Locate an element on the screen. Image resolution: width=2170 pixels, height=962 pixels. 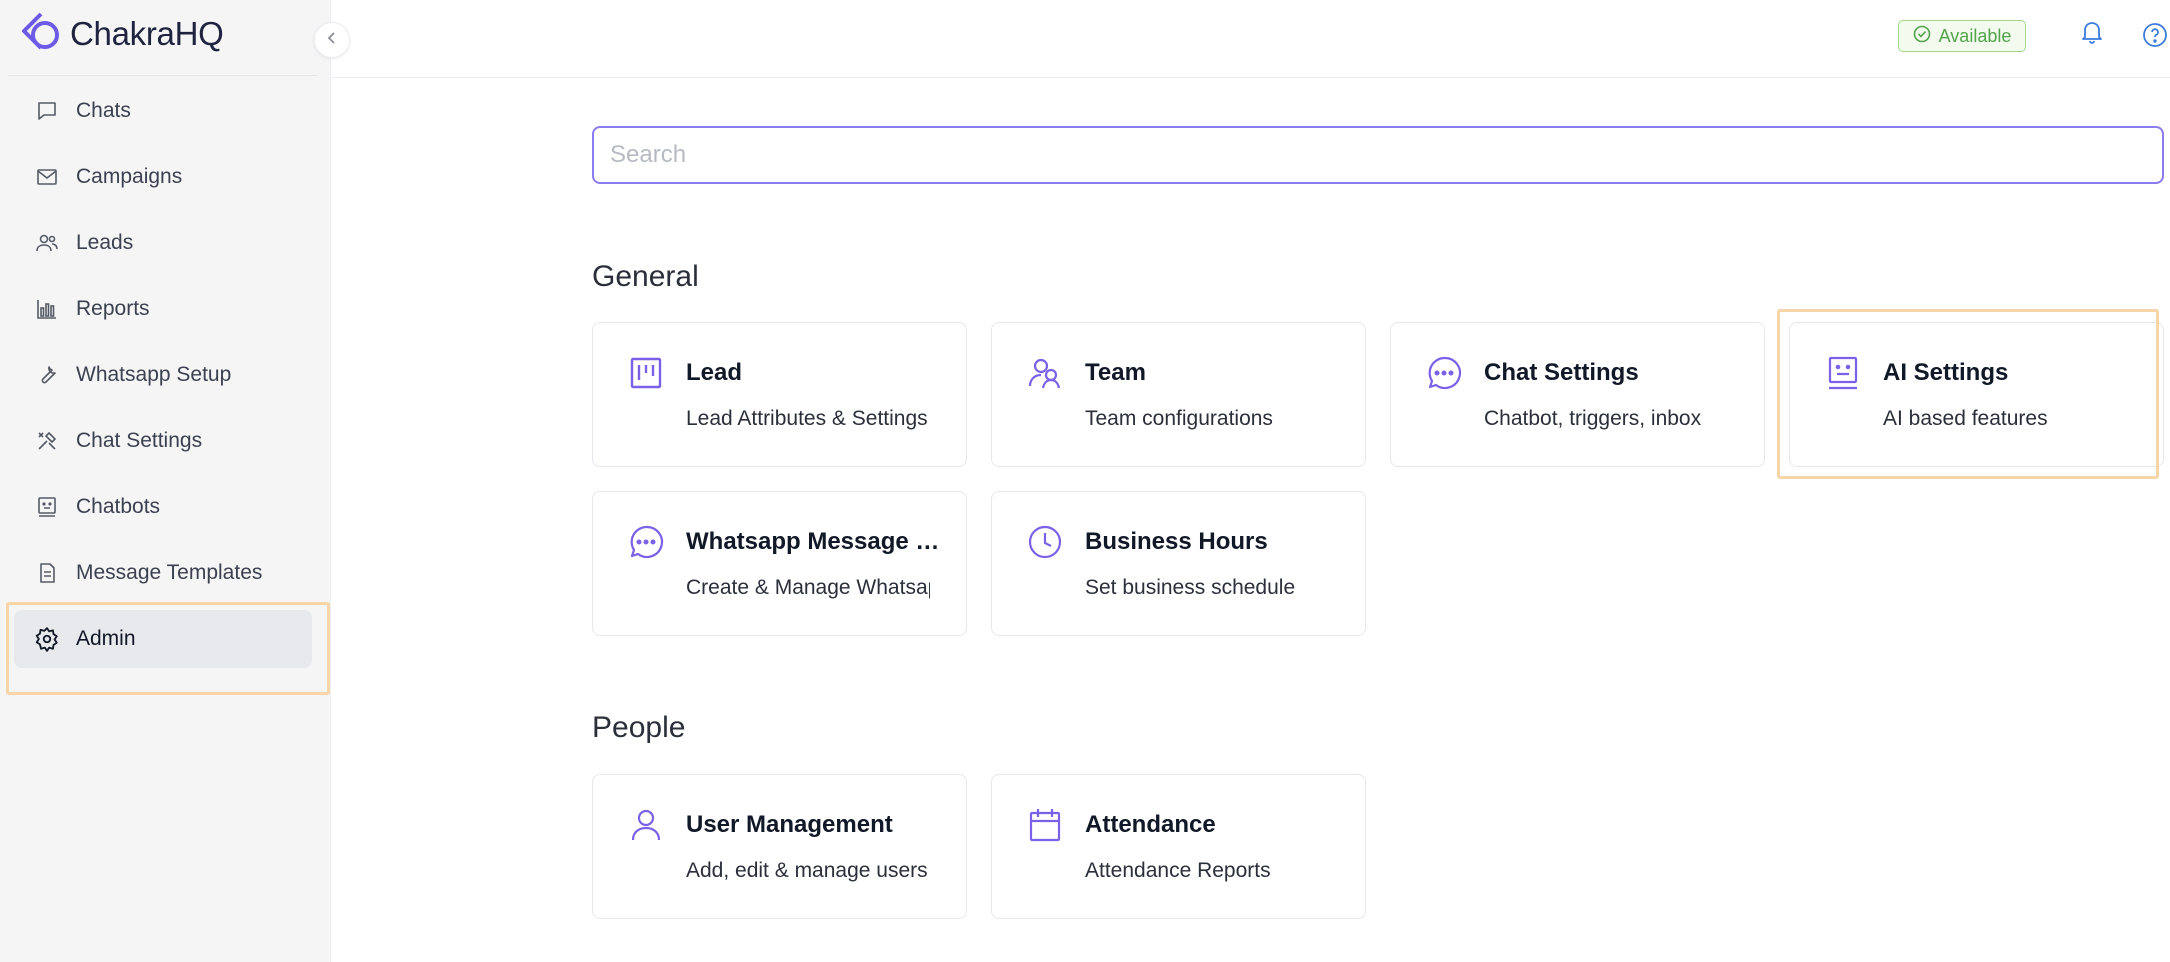
bot-icon is located at coordinates (47, 507).